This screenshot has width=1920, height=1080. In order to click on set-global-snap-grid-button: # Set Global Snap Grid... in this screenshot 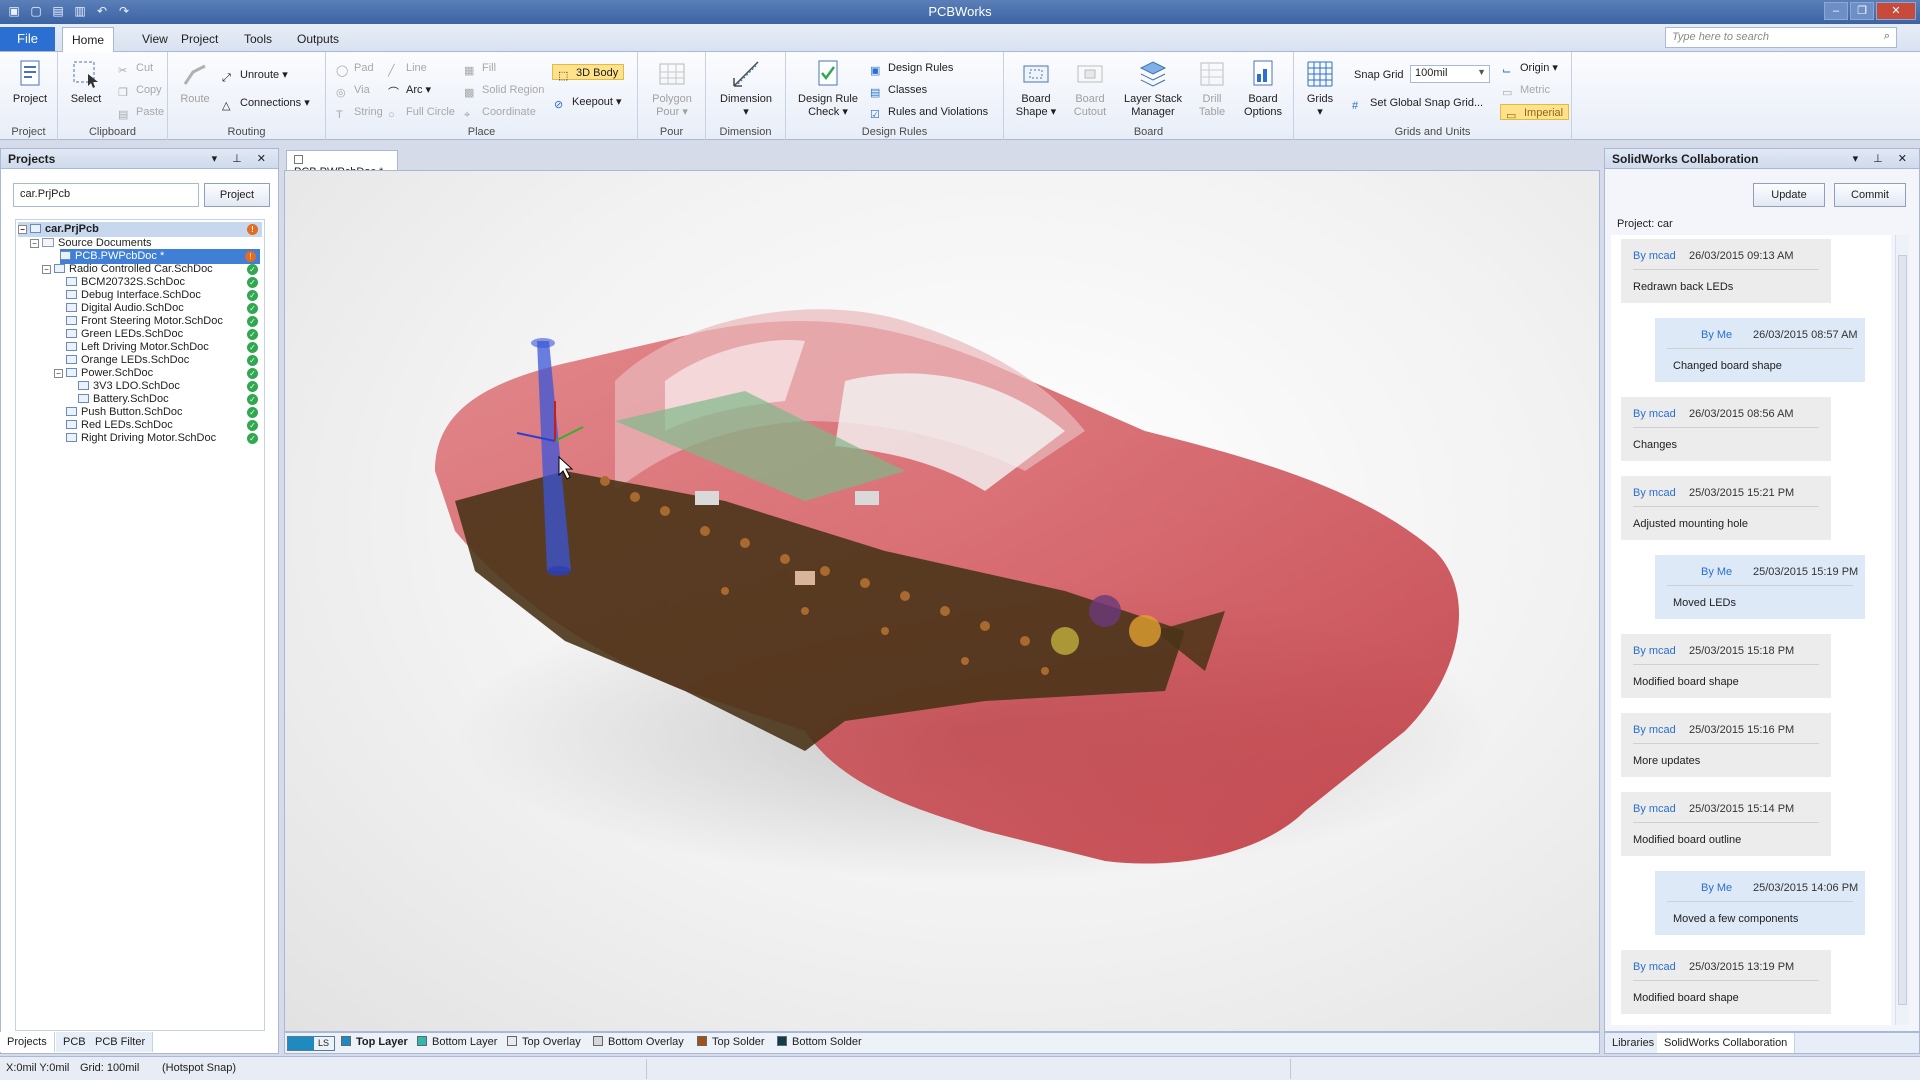, I will do `click(1417, 103)`.